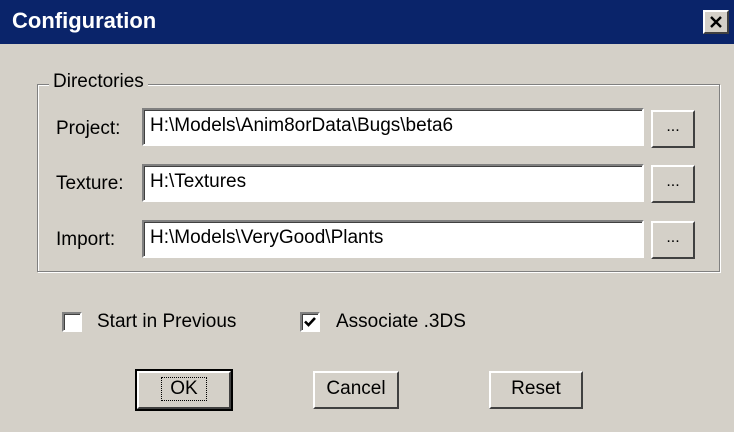 This screenshot has width=734, height=432. I want to click on texture-label: Texture:, so click(90, 183).